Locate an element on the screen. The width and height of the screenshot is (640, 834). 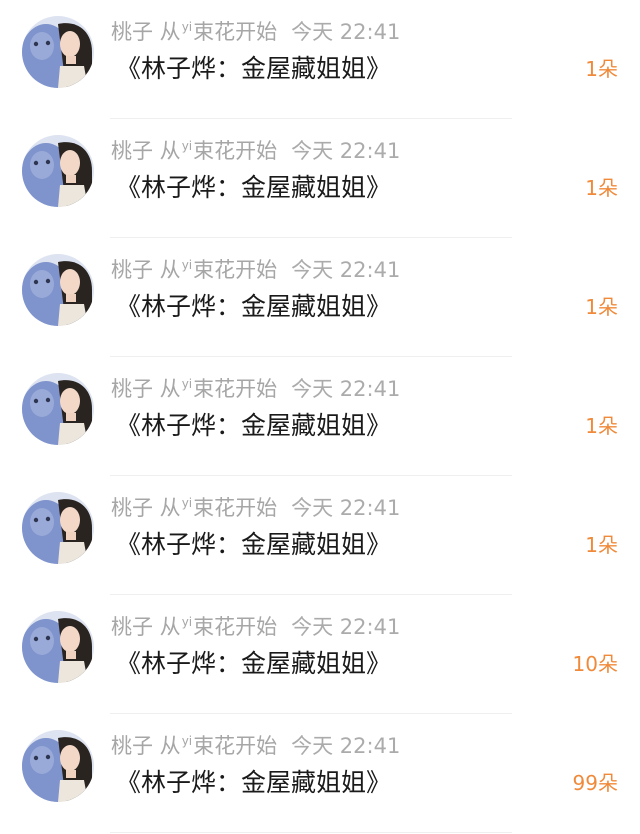
flower-count: 99朵 is located at coordinates (595, 783).